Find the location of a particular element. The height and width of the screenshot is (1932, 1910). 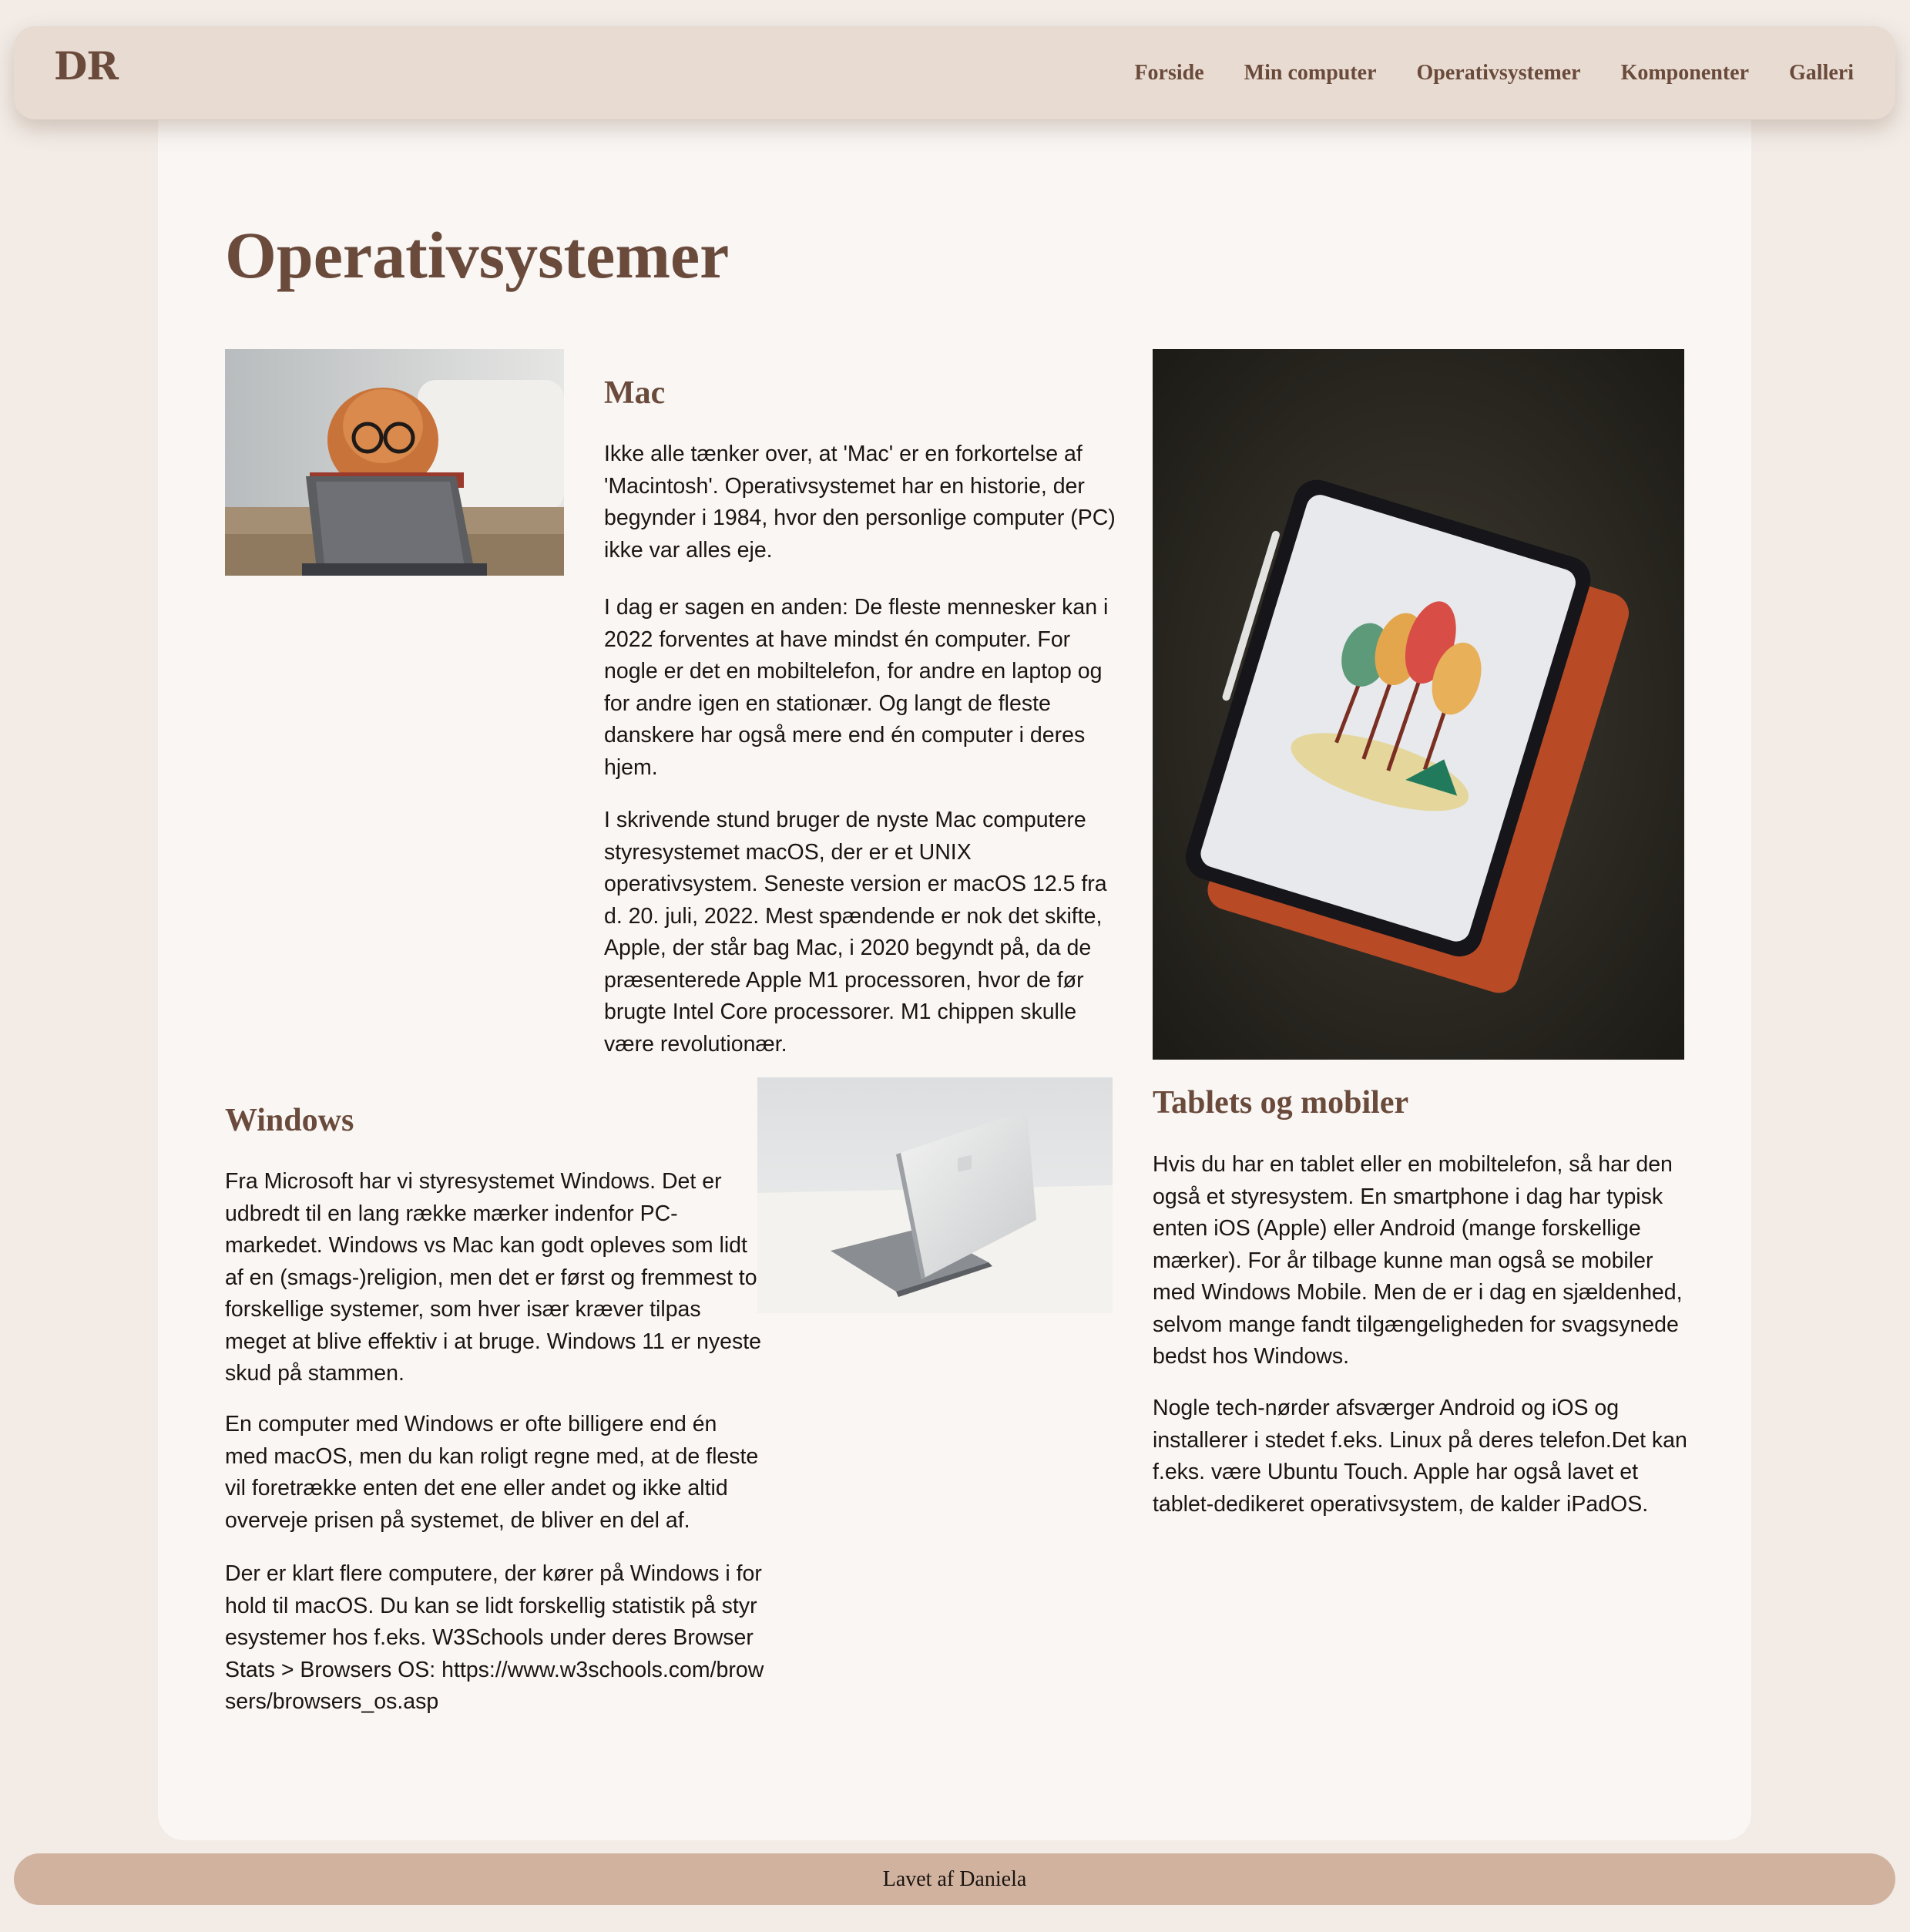

nav-link-forside: Forside is located at coordinates (1168, 73).